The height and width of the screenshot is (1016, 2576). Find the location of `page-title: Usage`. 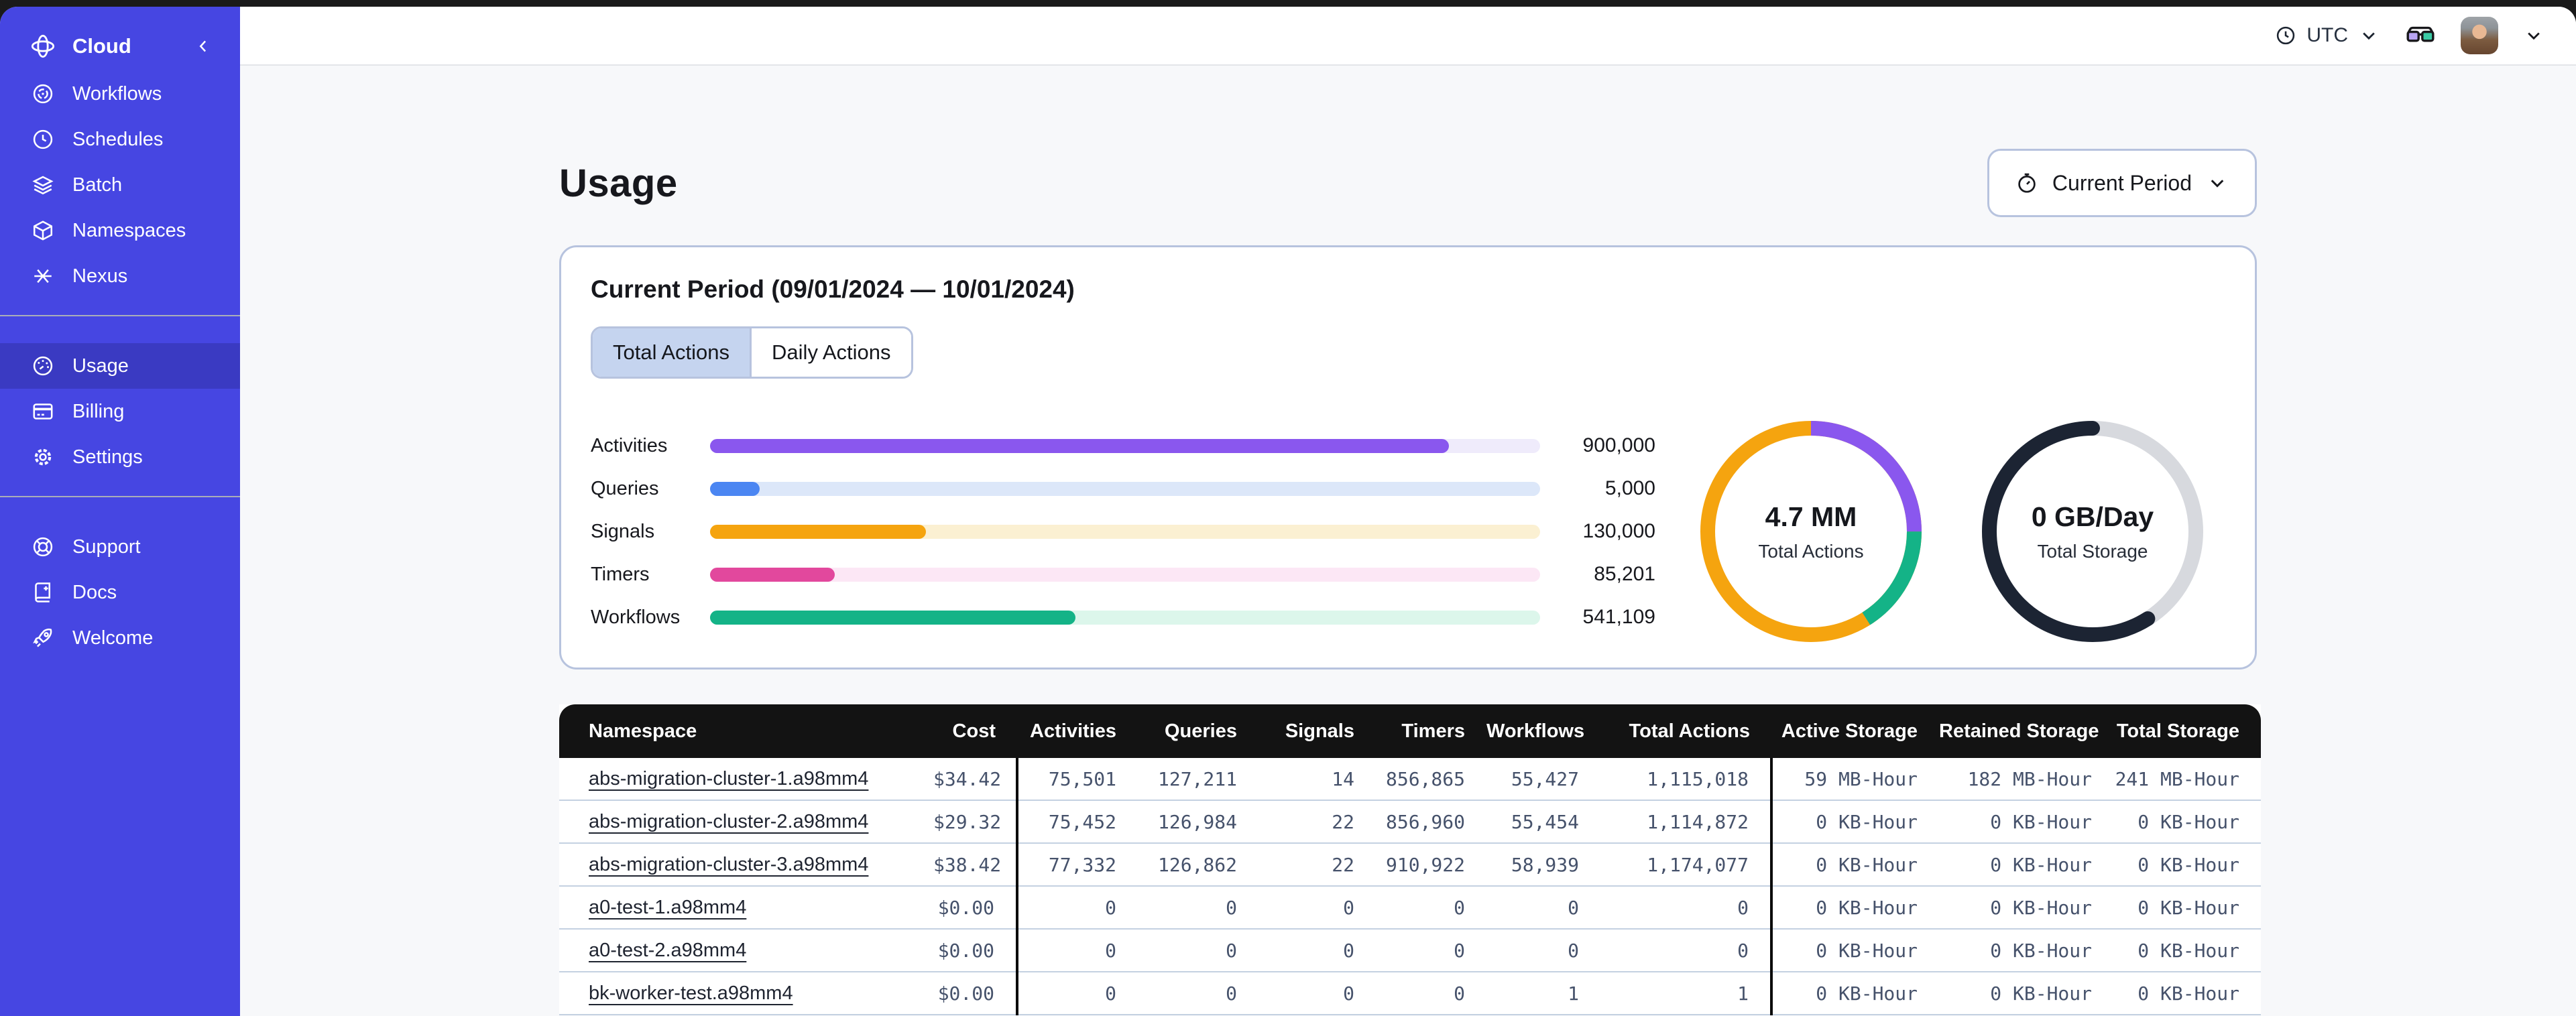

page-title: Usage is located at coordinates (618, 183).